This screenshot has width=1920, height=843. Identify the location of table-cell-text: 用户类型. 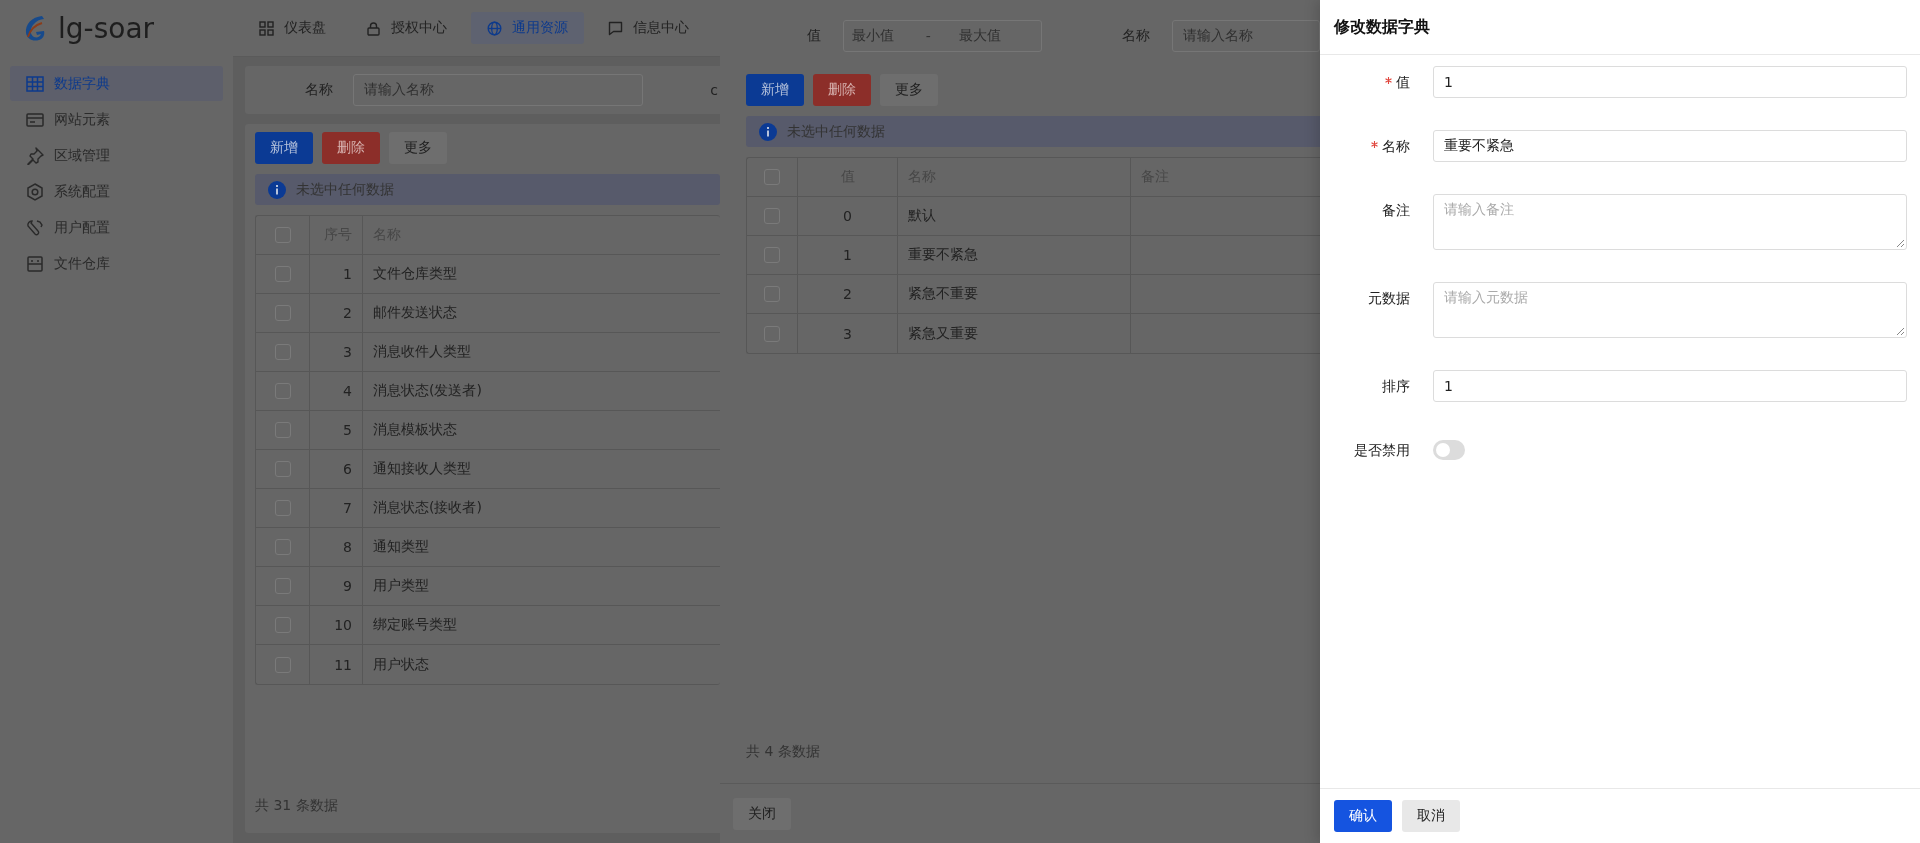
(401, 585).